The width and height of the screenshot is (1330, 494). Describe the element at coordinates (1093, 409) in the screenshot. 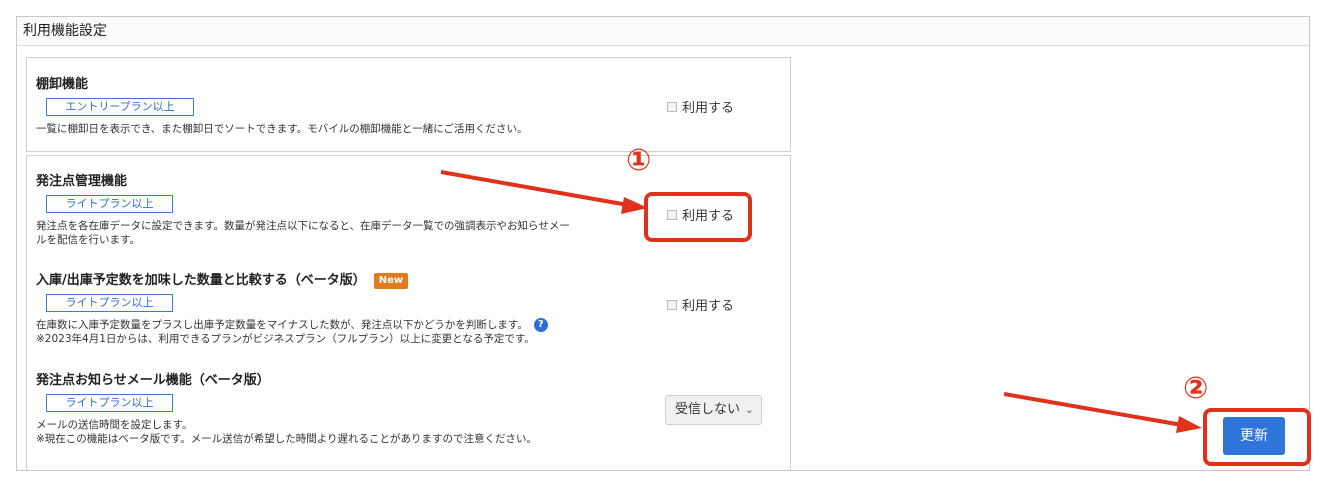

I see `arrow-2-line` at that location.